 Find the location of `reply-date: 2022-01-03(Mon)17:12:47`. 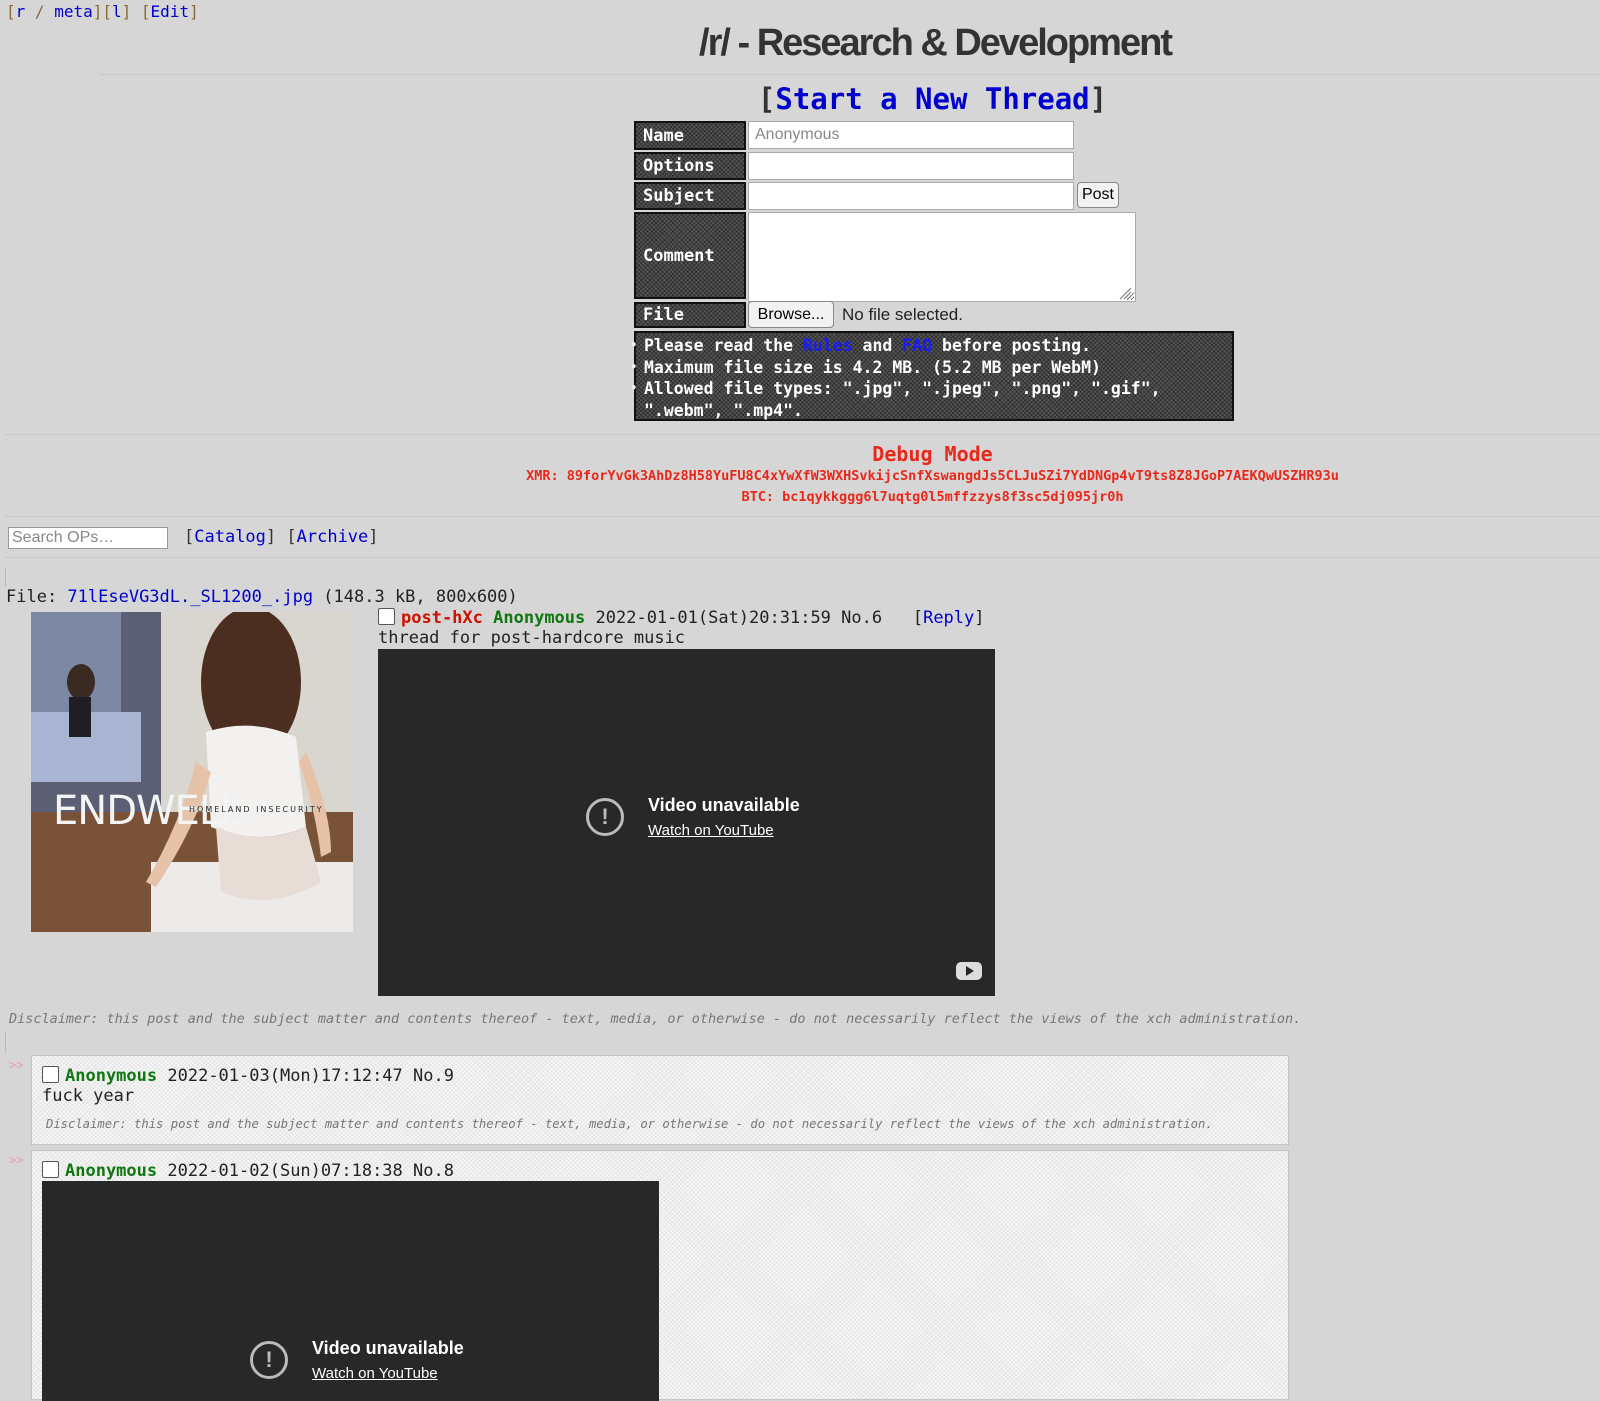

reply-date: 2022-01-03(Mon)17:12:47 is located at coordinates (285, 1076).